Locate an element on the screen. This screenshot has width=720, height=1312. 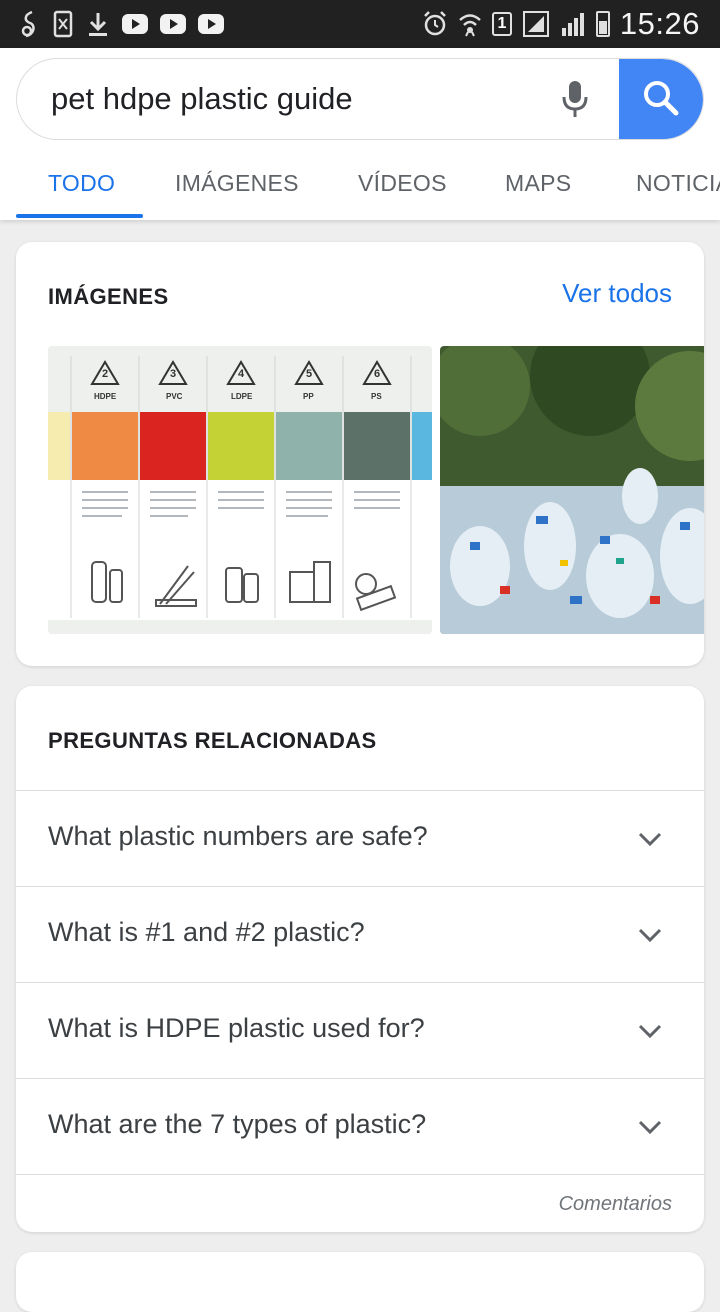
feedback-link: Comentarios is located at coordinates (615, 1204).